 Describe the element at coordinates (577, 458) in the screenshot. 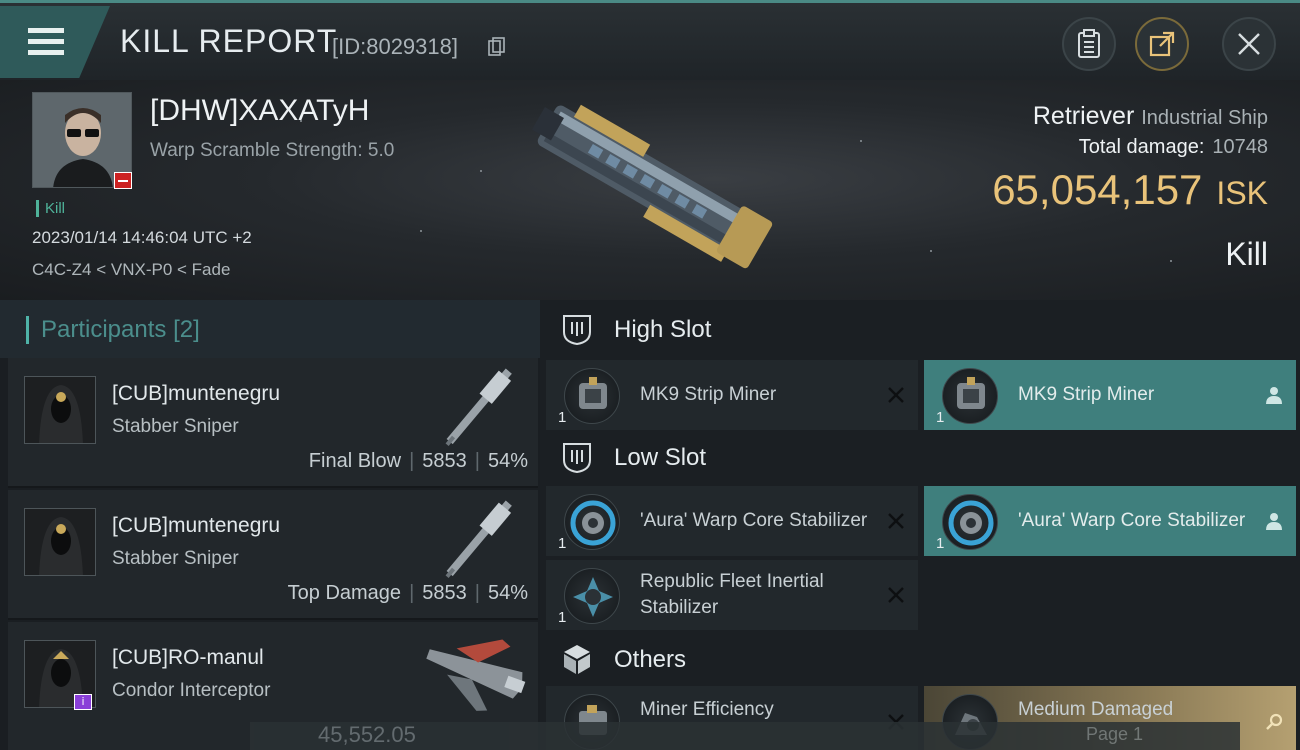

I see `low-slot-icon` at that location.